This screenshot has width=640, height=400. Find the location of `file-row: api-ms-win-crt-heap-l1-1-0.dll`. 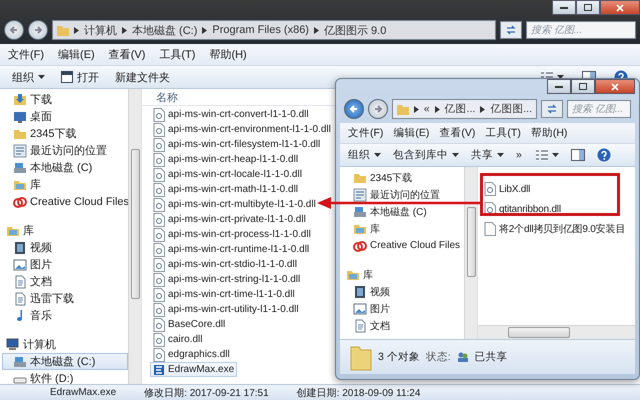

file-row: api-ms-win-crt-heap-l1-1-0.dll is located at coordinates (226, 159).